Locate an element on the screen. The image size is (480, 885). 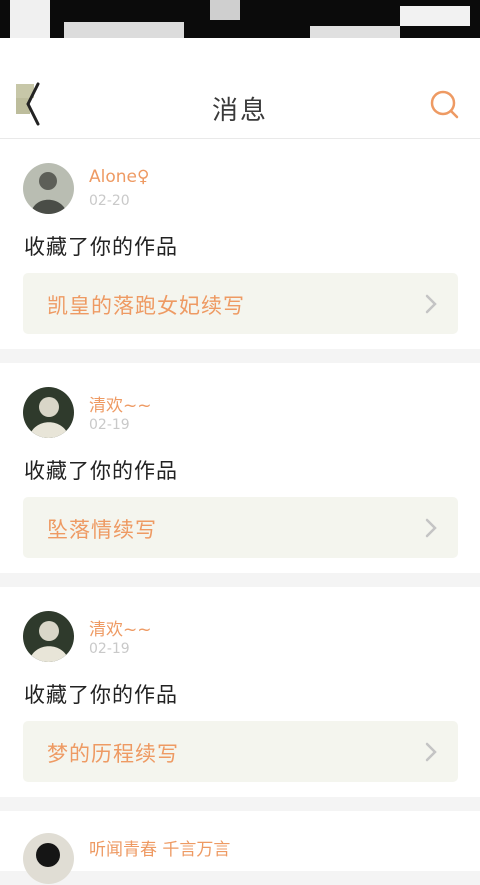
app-header: 消息 is located at coordinates (240, 88).